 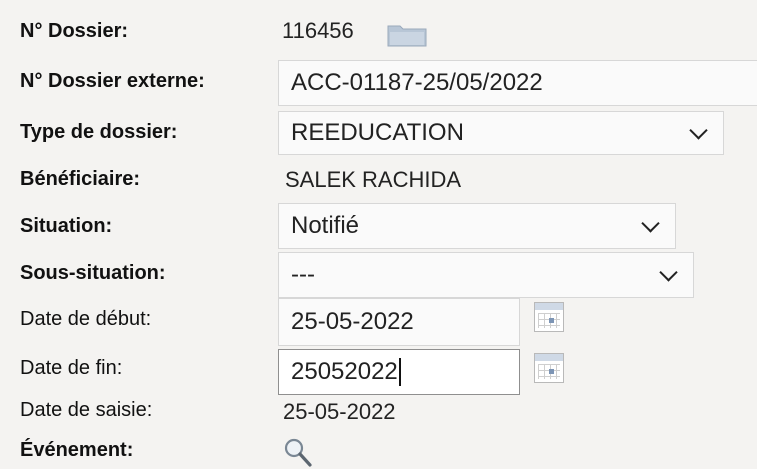 What do you see at coordinates (325, 225) in the screenshot?
I see `situation-value: Notifié` at bounding box center [325, 225].